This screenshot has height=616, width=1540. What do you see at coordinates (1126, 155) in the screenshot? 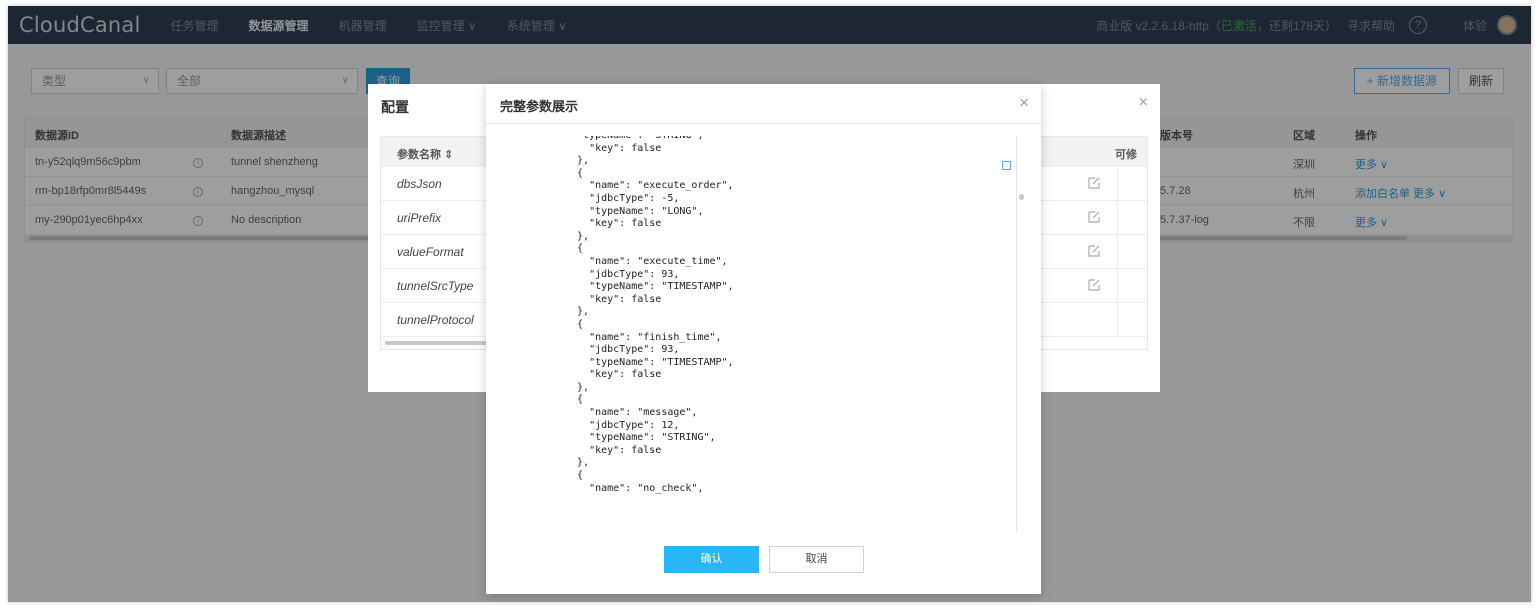
I see `modifiable-header: 可修` at bounding box center [1126, 155].